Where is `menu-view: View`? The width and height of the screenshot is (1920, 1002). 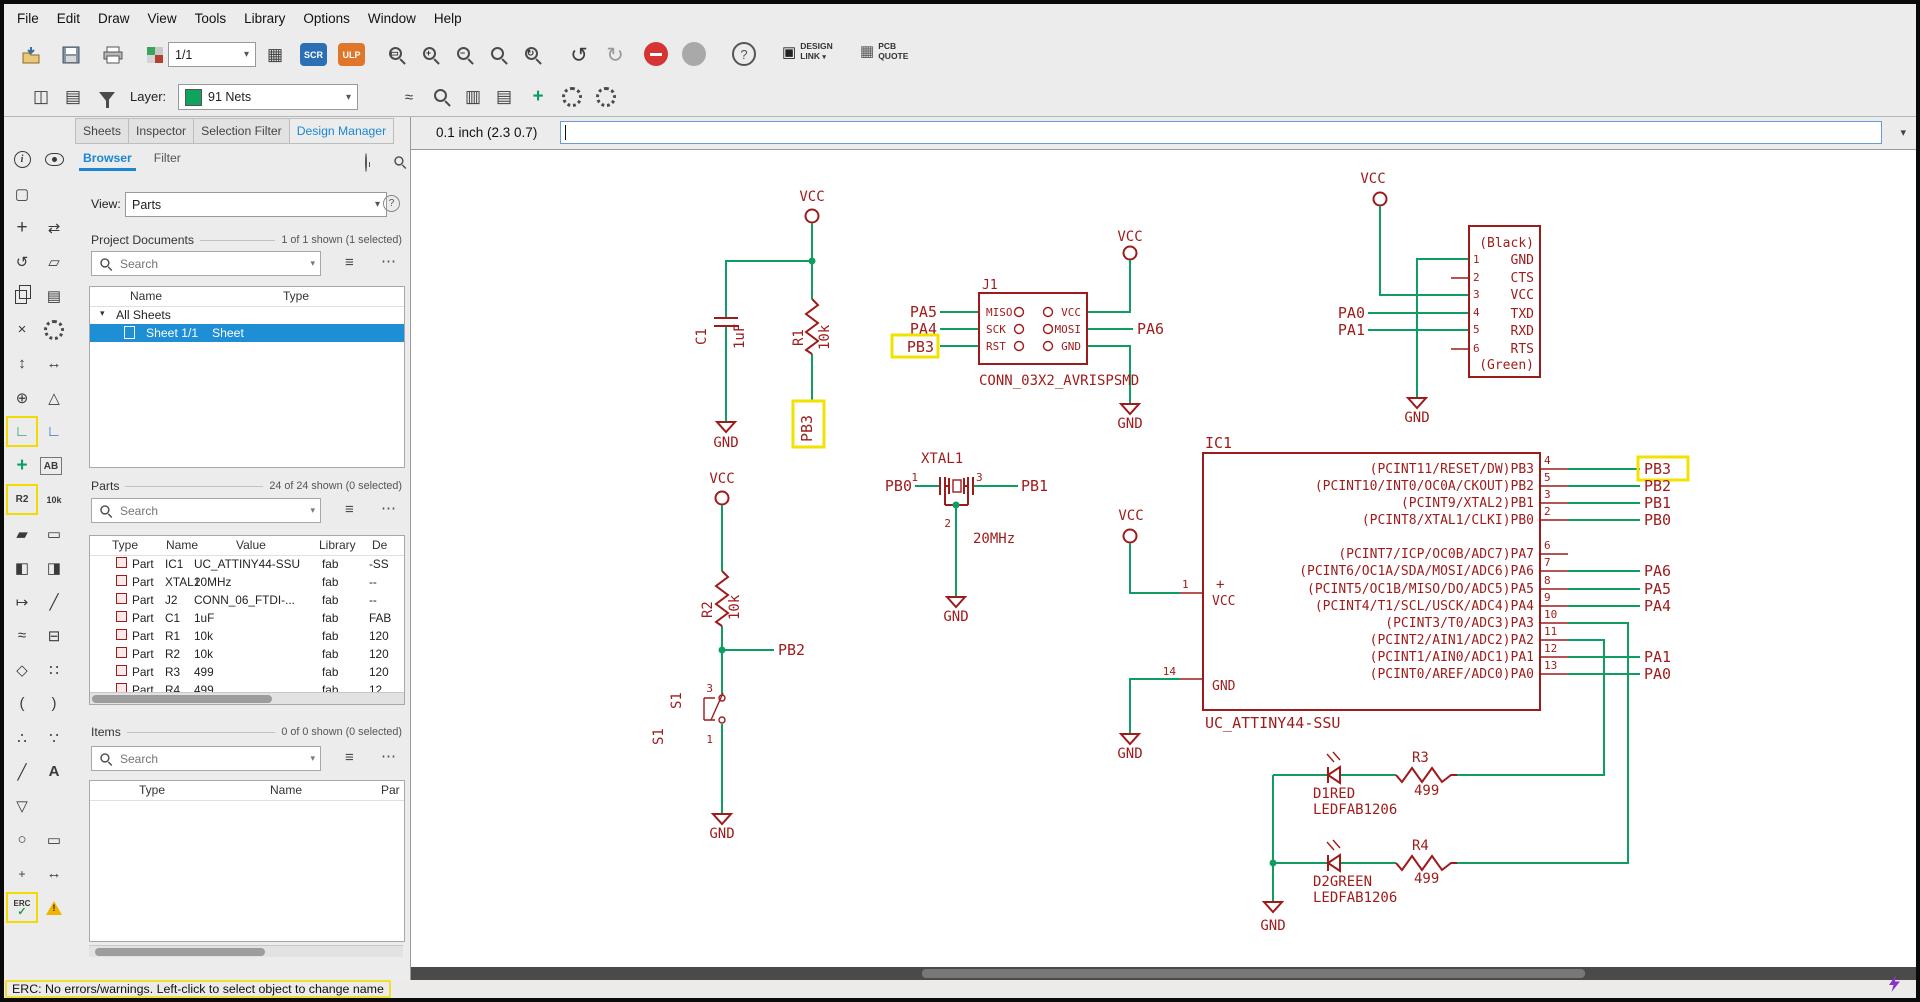
menu-view: View is located at coordinates (162, 18).